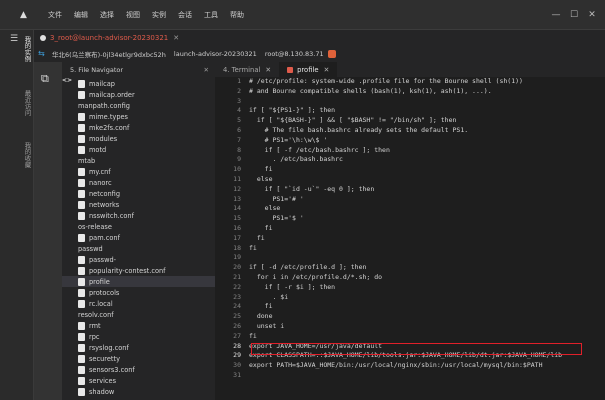 The image size is (605, 400). What do you see at coordinates (43, 37) in the screenshot?
I see `session-status-icon` at bounding box center [43, 37].